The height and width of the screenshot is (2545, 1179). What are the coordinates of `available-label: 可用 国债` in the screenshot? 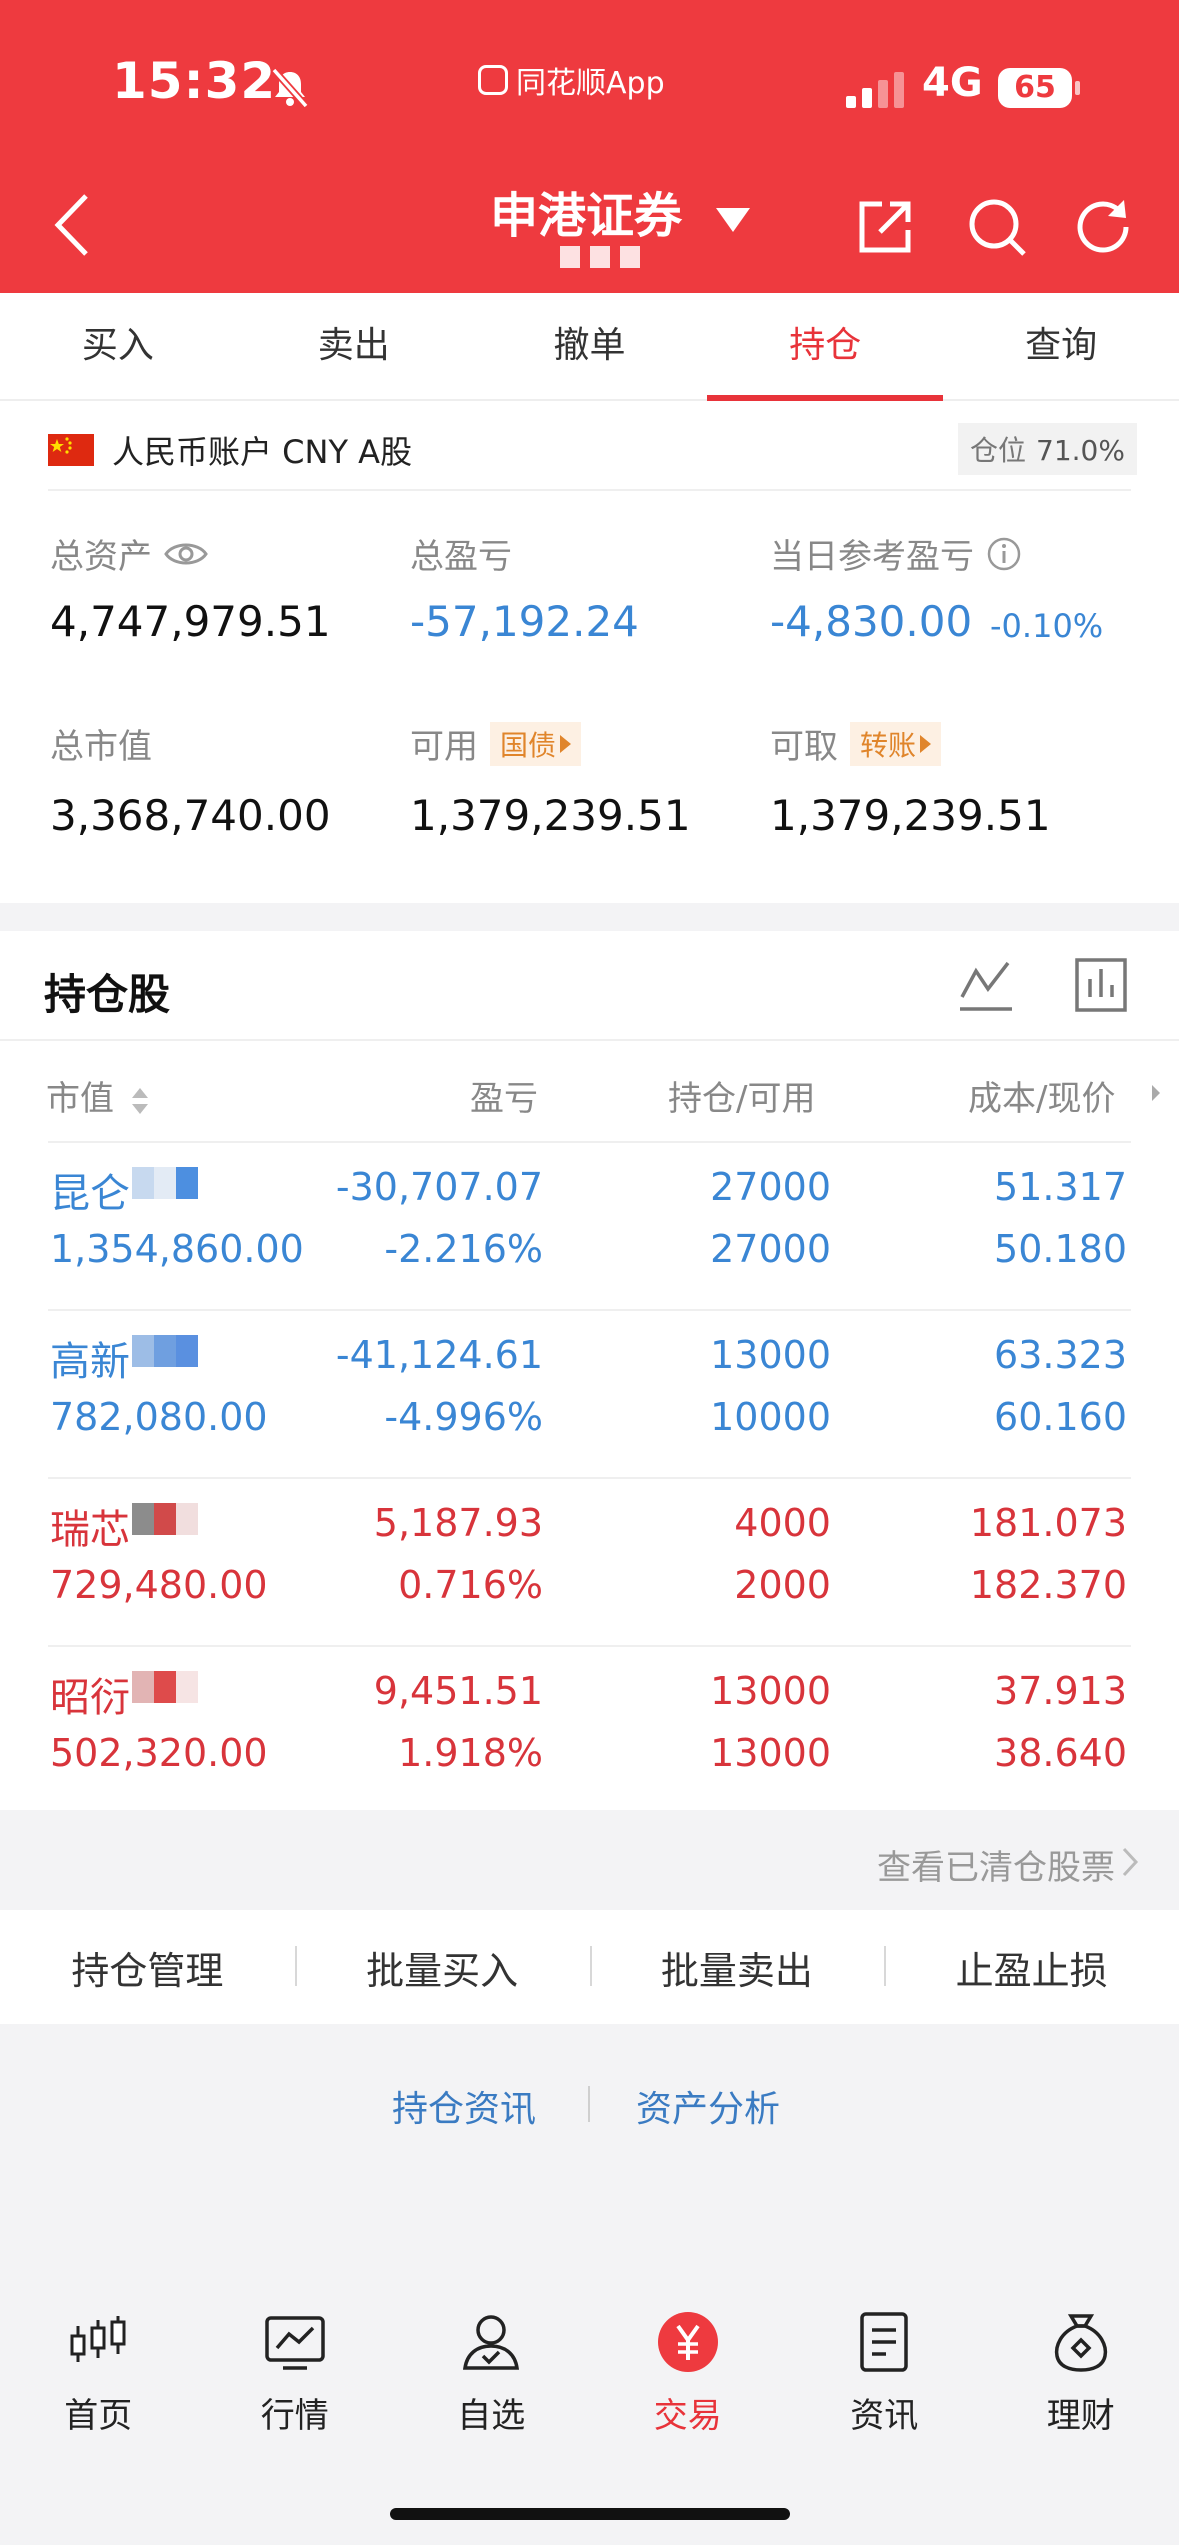 It's located at (496, 743).